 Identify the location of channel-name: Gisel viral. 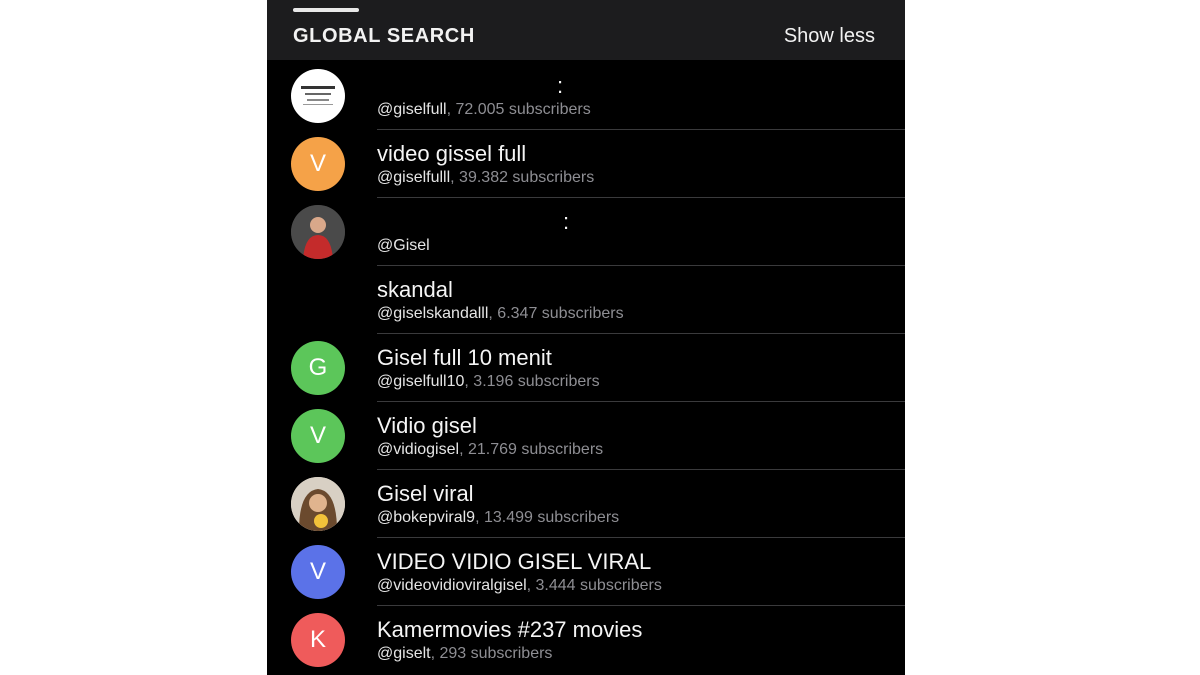
(425, 493).